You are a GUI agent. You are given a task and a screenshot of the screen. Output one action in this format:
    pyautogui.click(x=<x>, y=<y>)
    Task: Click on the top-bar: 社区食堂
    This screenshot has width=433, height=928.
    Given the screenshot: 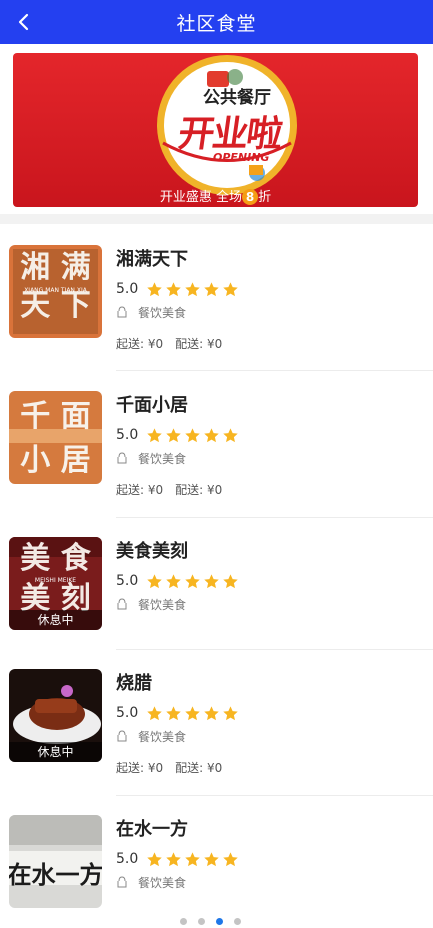 What is the action you would take?
    pyautogui.click(x=216, y=22)
    